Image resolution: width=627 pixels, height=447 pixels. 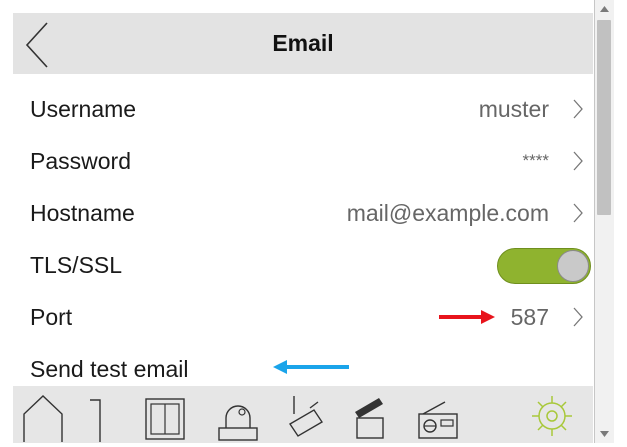 I want to click on password-value: ****, so click(x=535, y=160).